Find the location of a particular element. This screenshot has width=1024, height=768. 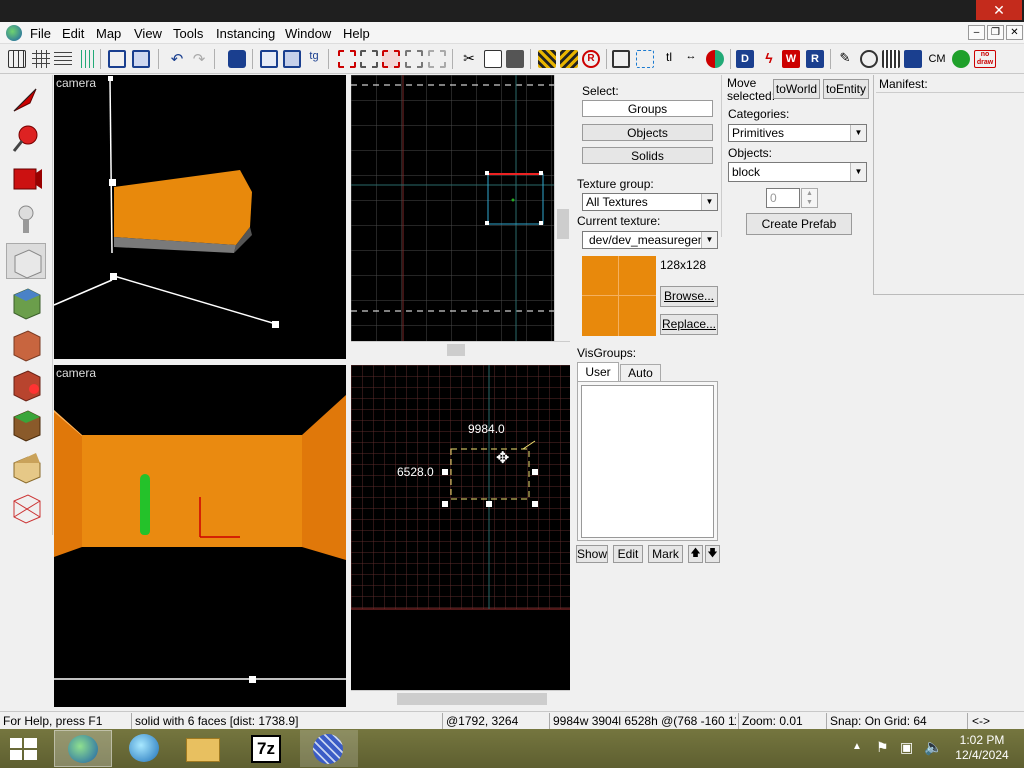

wireframe-icon is located at coordinates (347, 59).